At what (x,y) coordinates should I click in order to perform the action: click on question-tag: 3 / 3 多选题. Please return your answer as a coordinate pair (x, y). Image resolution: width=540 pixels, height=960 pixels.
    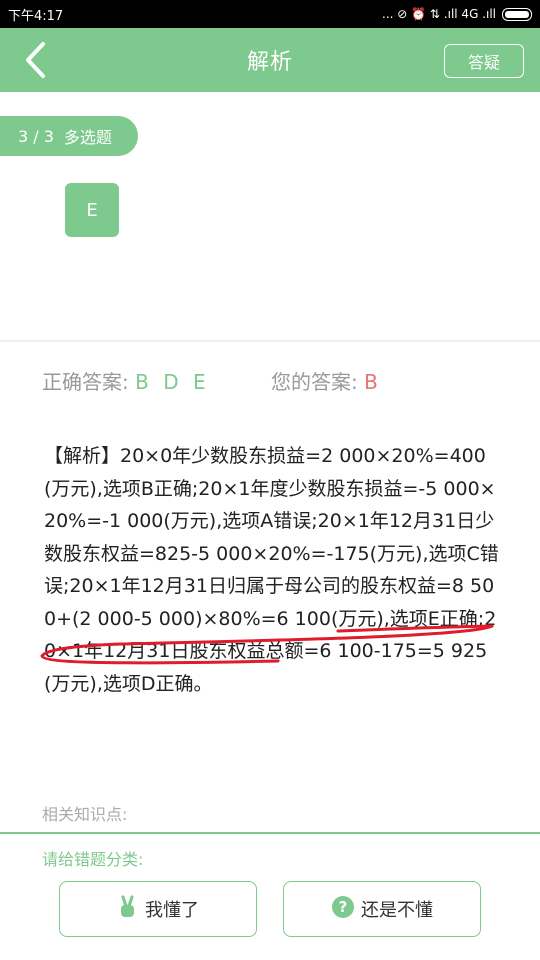
    Looking at the image, I should click on (69, 136).